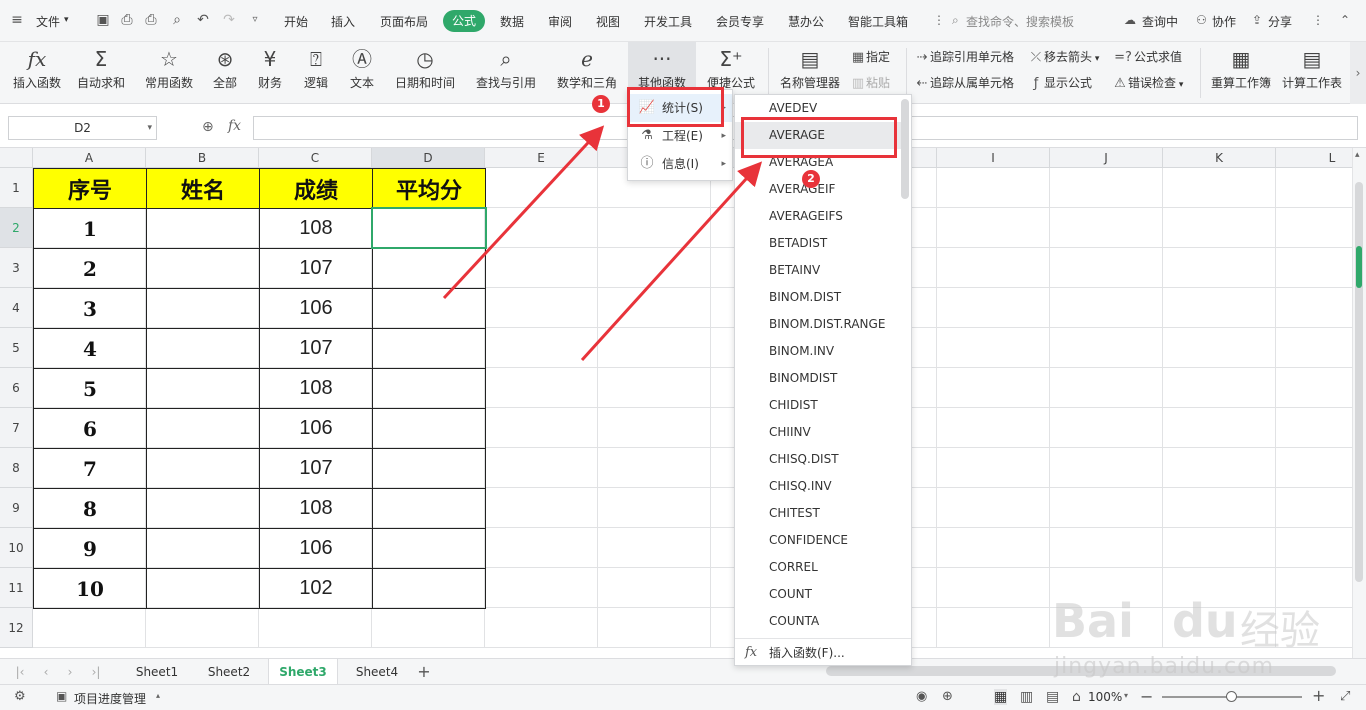  Describe the element at coordinates (819, 137) in the screenshot. I see `highlight-box-average` at that location.